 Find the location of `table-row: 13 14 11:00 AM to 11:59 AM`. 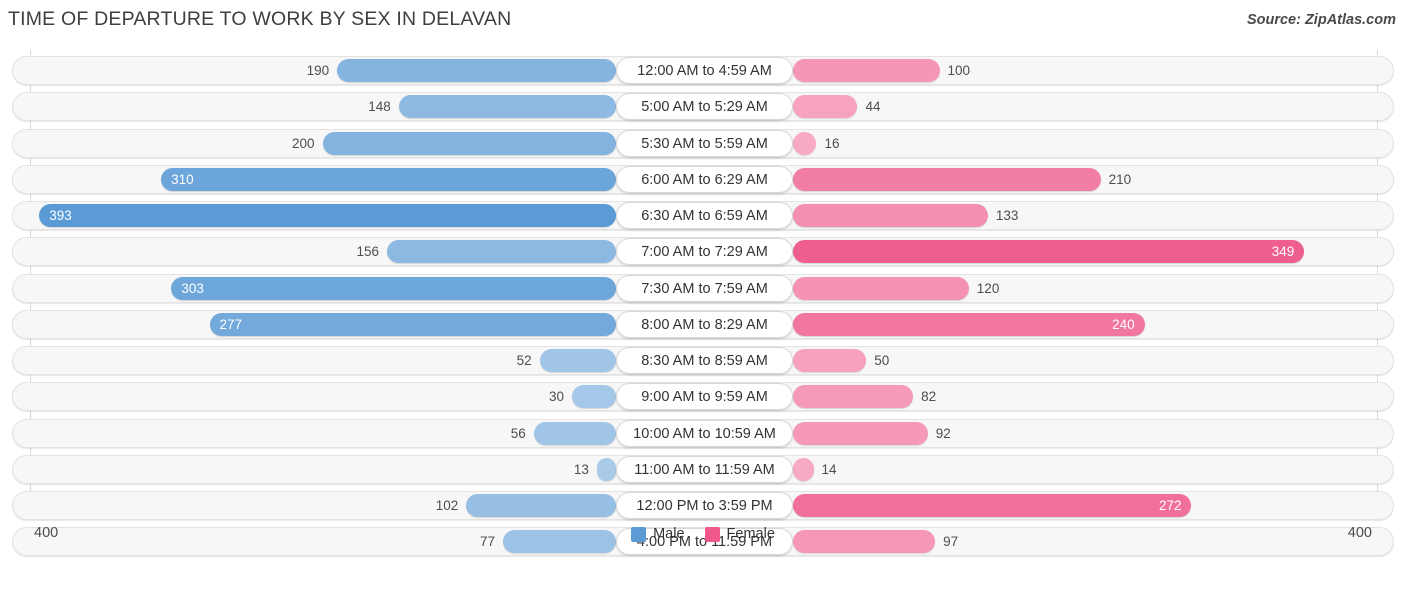

table-row: 13 14 11:00 AM to 11:59 AM is located at coordinates (703, 469).